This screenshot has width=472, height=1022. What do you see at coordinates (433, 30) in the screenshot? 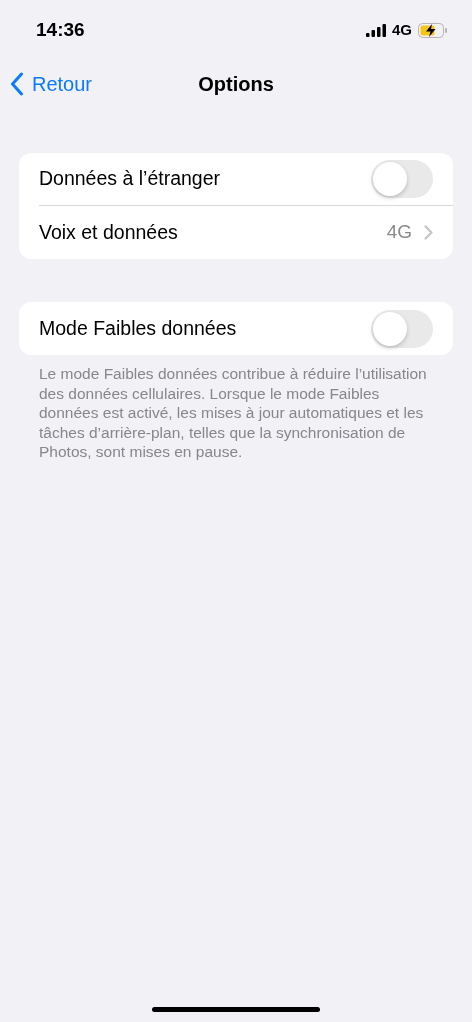
I see `battery-charging-icon` at bounding box center [433, 30].